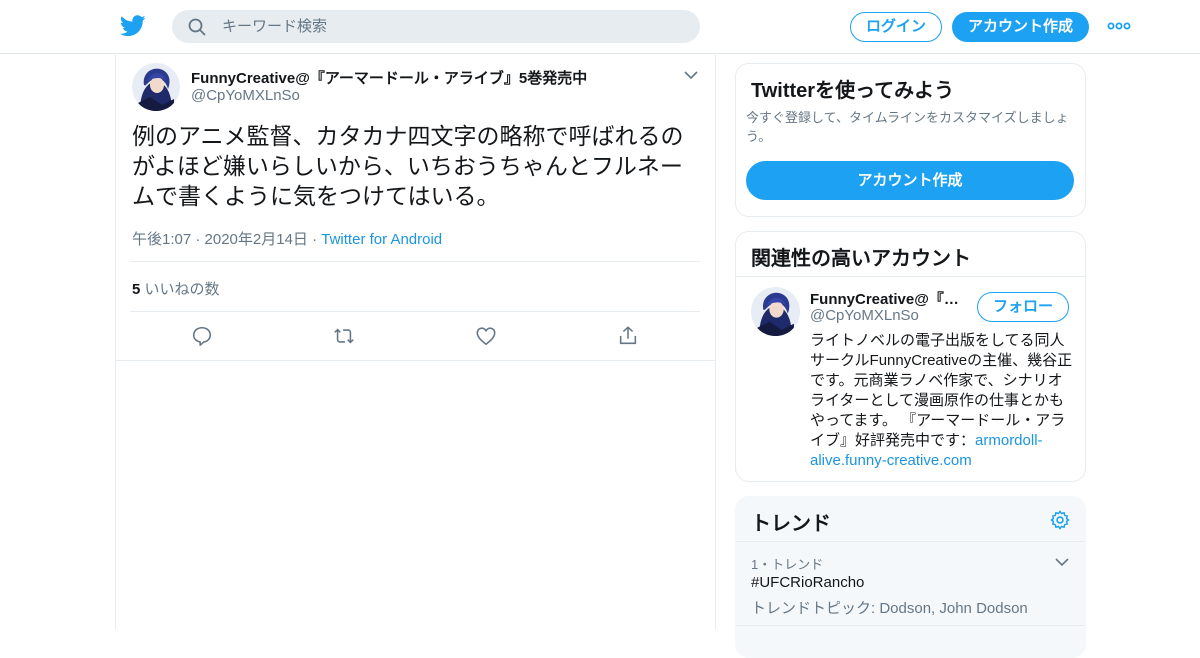 This screenshot has height=658, width=1200. Describe the element at coordinates (202, 336) in the screenshot. I see `reply-icon` at that location.